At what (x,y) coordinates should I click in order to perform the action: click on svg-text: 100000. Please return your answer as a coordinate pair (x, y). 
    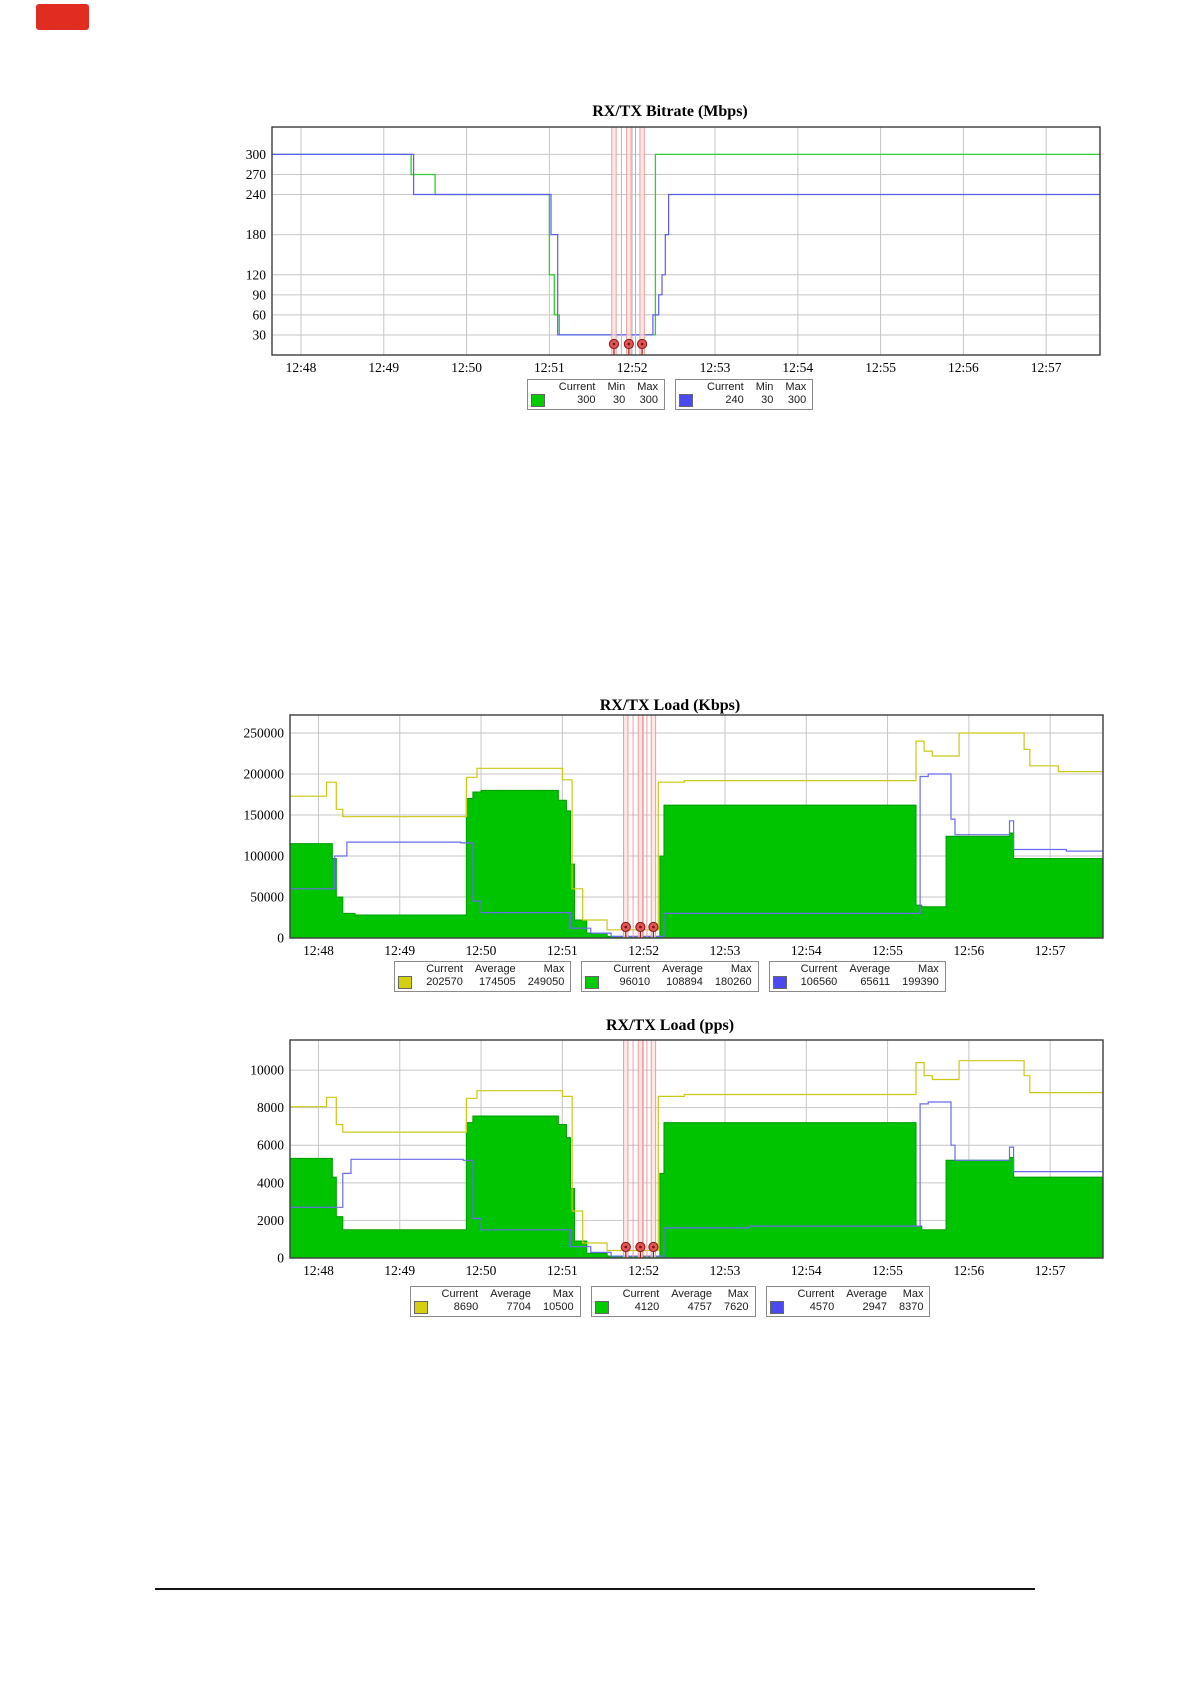
    Looking at the image, I should click on (264, 856).